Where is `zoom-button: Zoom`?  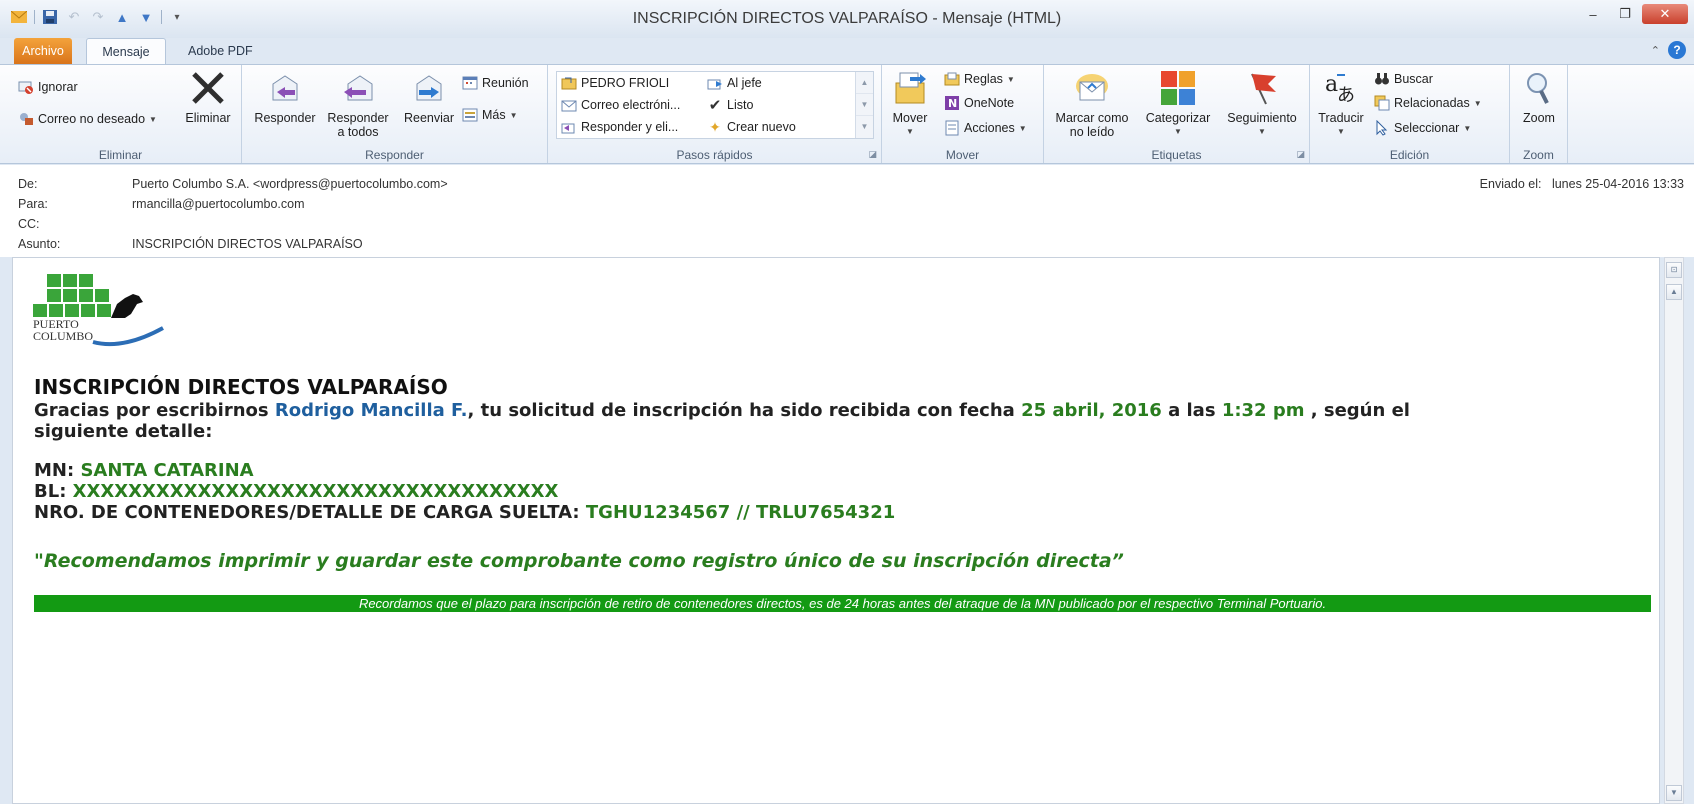 zoom-button: Zoom is located at coordinates (1539, 97).